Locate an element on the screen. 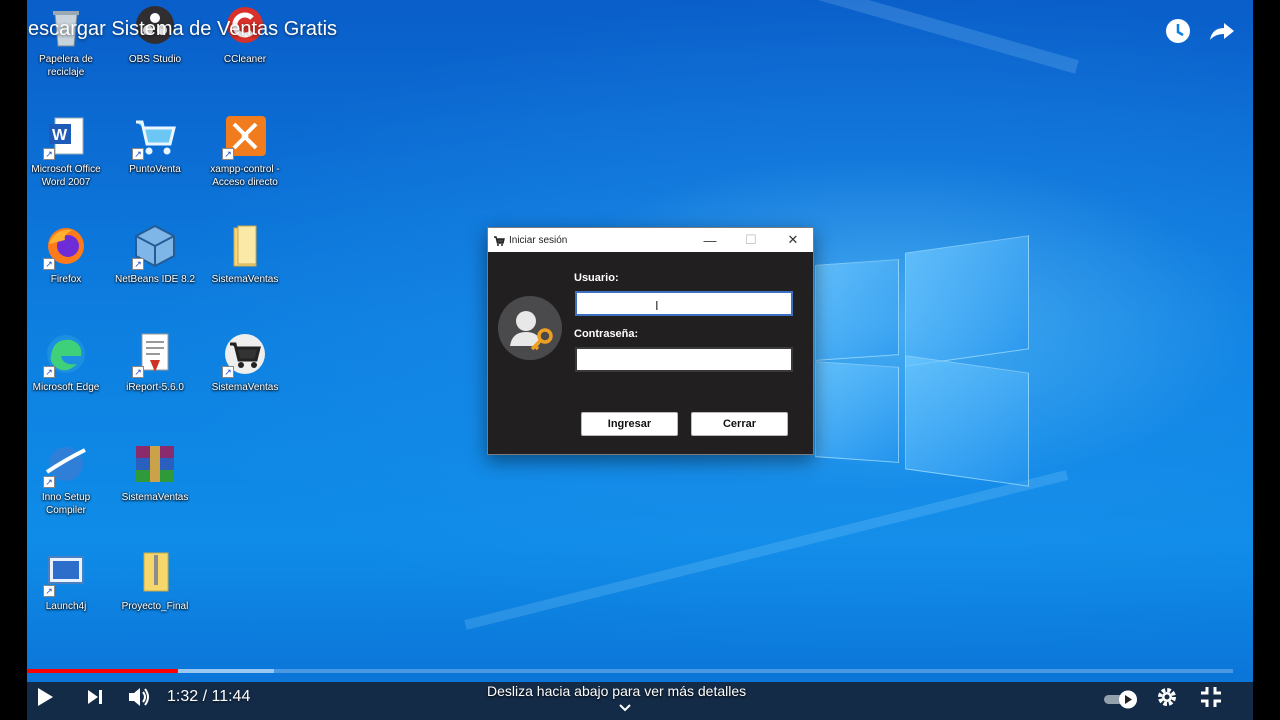 The height and width of the screenshot is (720, 1280). desktop-icon-firefox: ↗ Firefox is located at coordinates (67, 255).